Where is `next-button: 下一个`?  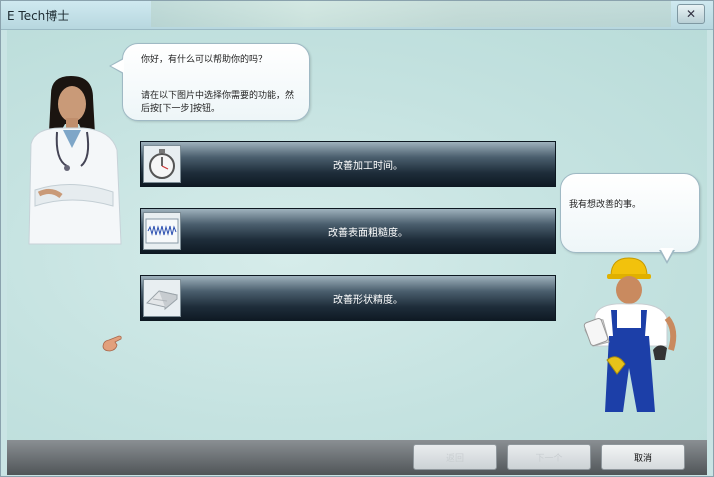
next-button: 下一个 is located at coordinates (549, 457).